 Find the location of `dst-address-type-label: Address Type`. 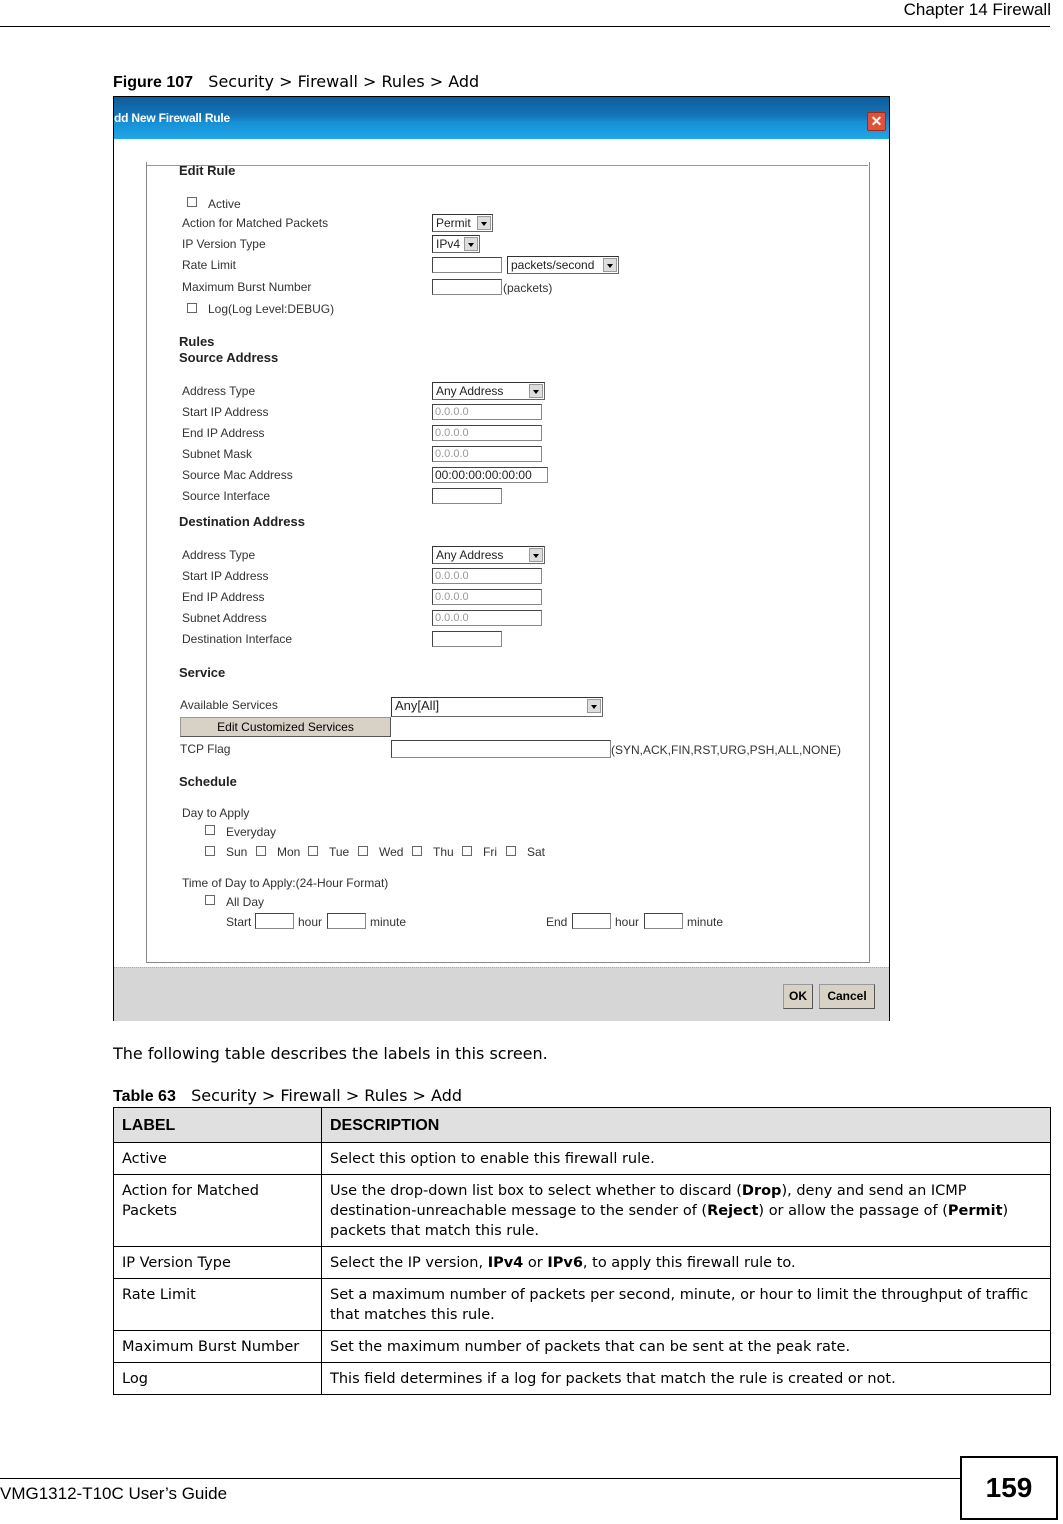

dst-address-type-label: Address Type is located at coordinates (219, 555).